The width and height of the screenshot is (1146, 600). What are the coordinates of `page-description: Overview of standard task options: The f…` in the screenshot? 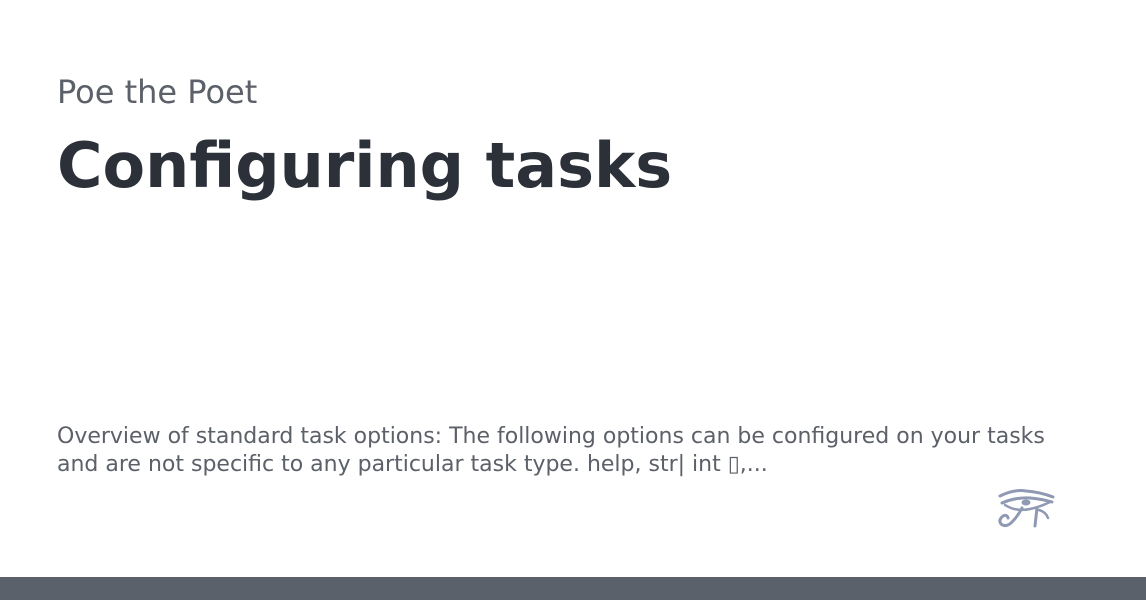 It's located at (551, 450).